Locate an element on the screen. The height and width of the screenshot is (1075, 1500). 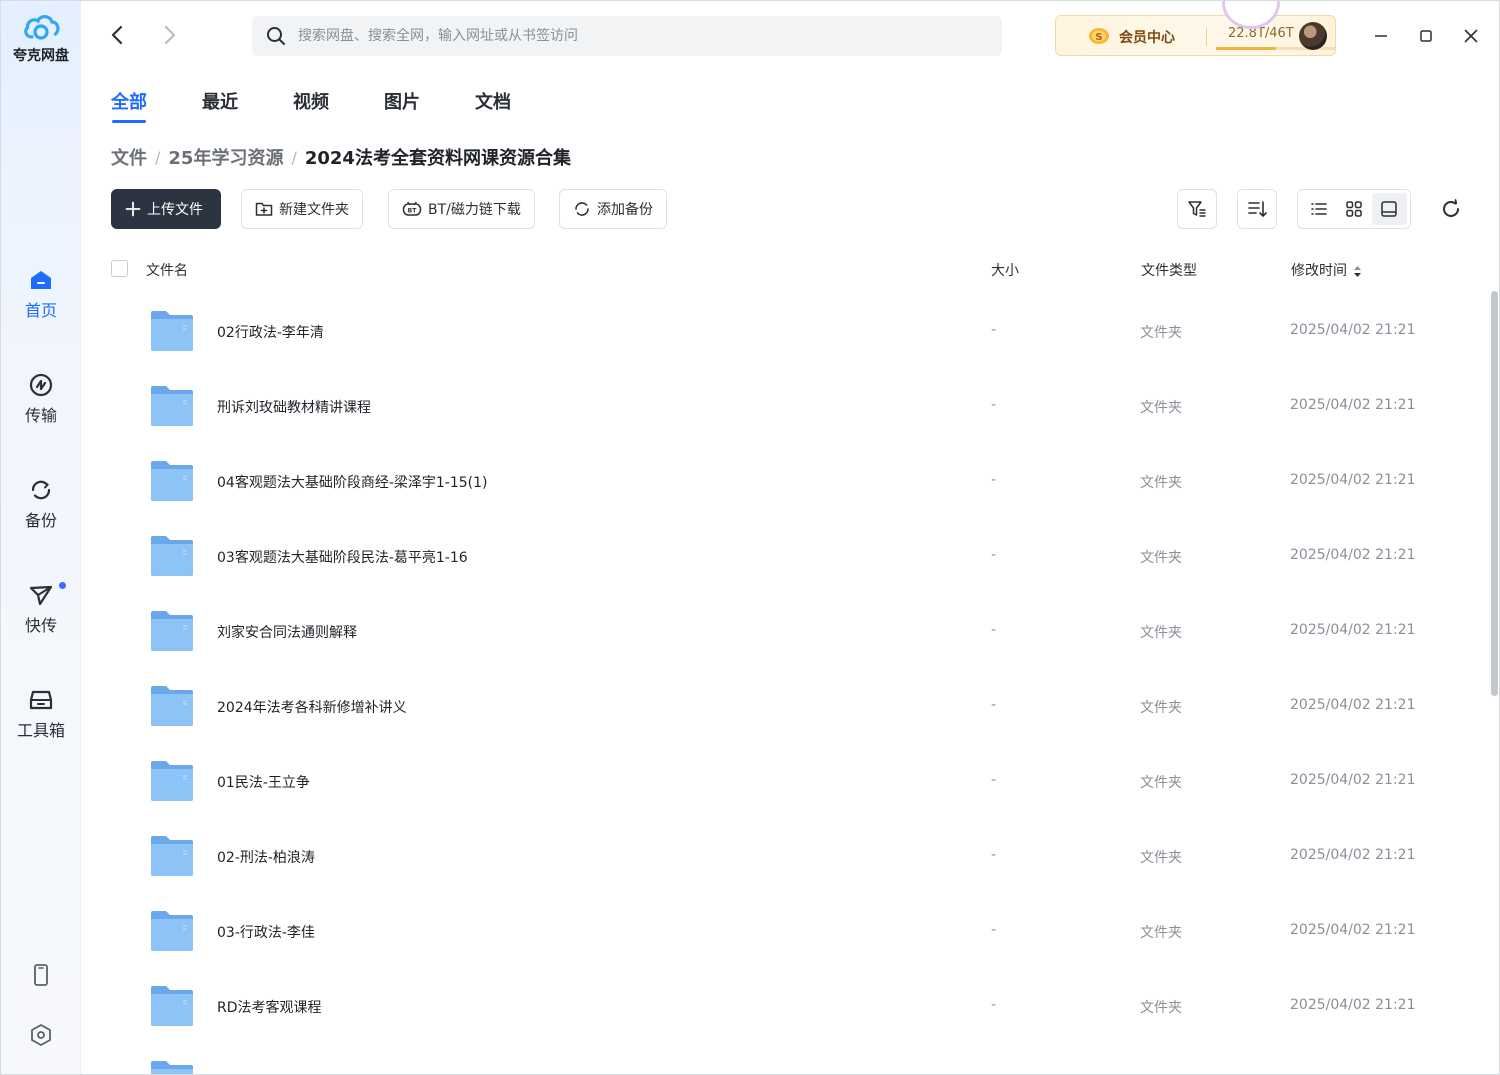
tab-all: 全部 is located at coordinates (129, 101).